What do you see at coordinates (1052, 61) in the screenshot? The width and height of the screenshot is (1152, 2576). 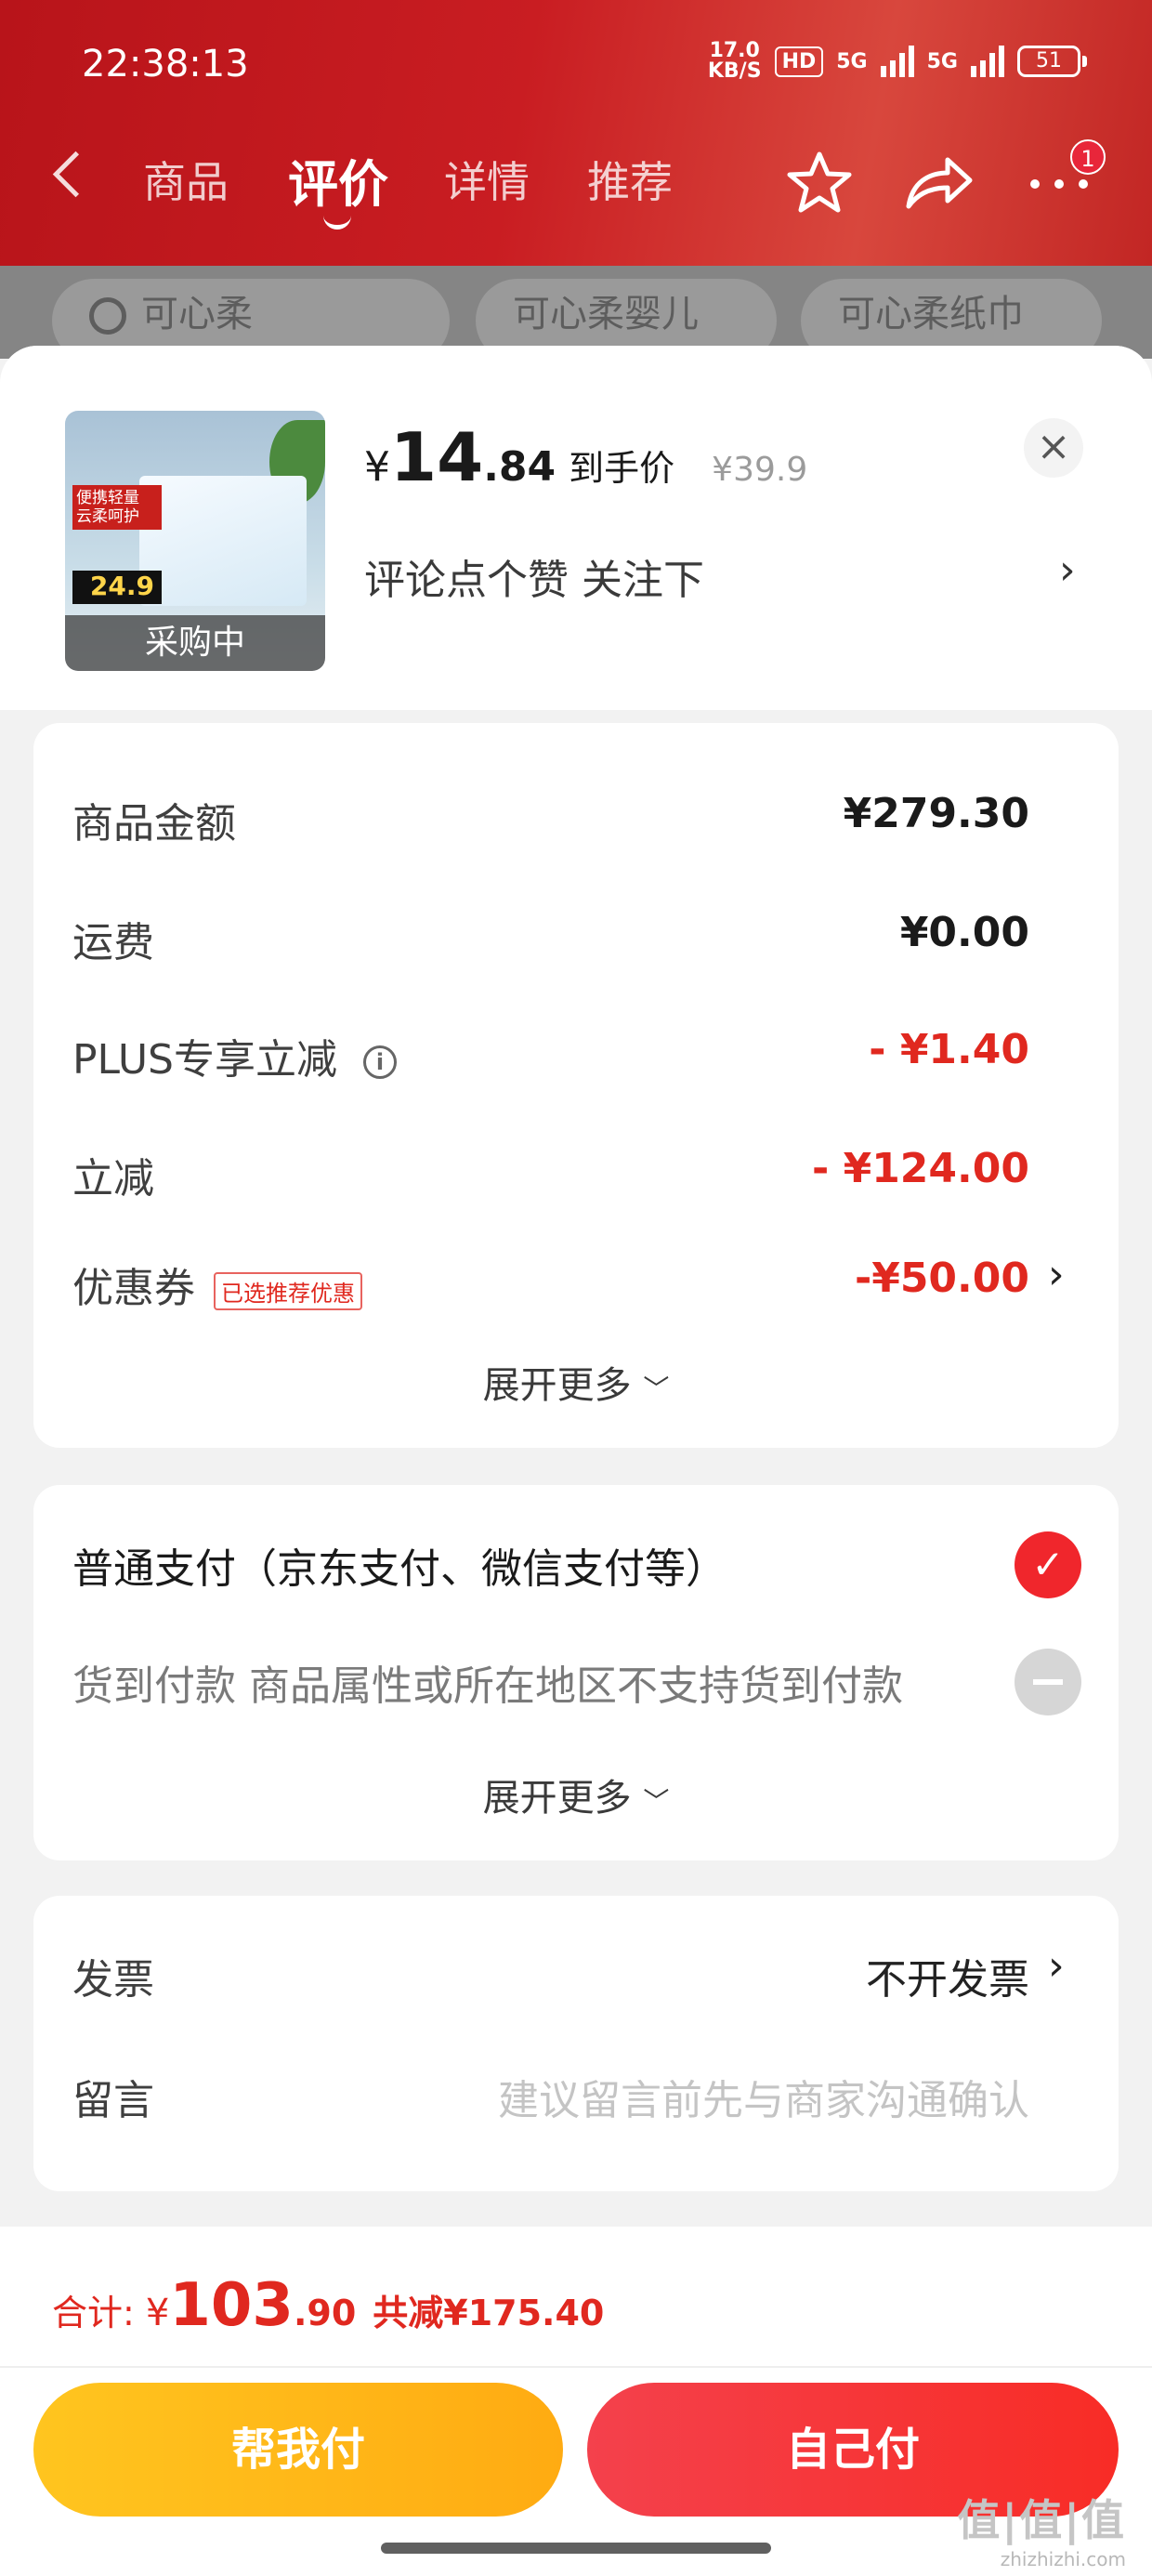 I see `battery-icon: 51` at bounding box center [1052, 61].